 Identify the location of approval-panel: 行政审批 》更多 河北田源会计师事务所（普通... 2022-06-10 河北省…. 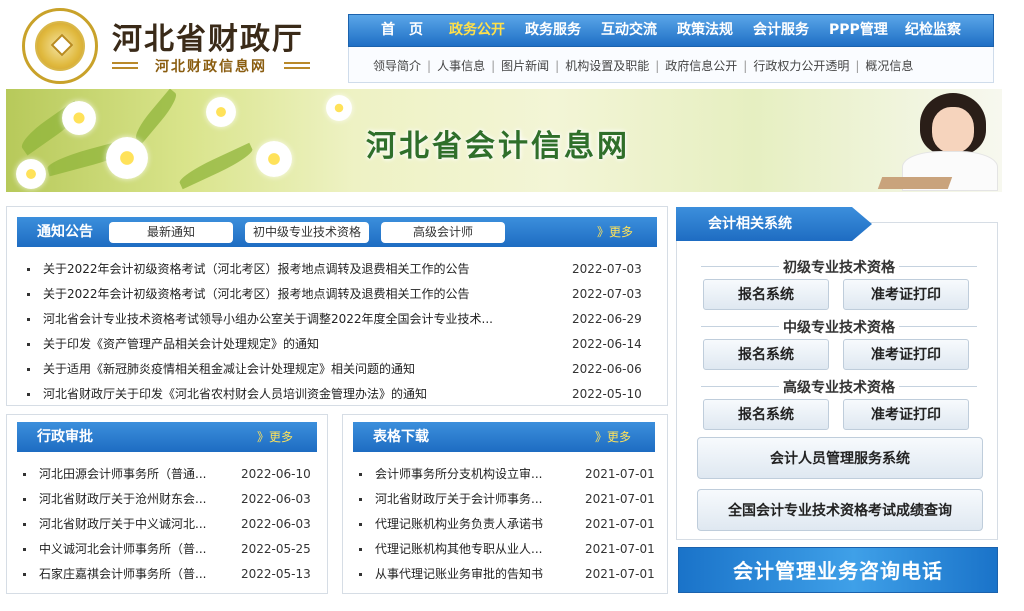
(167, 504).